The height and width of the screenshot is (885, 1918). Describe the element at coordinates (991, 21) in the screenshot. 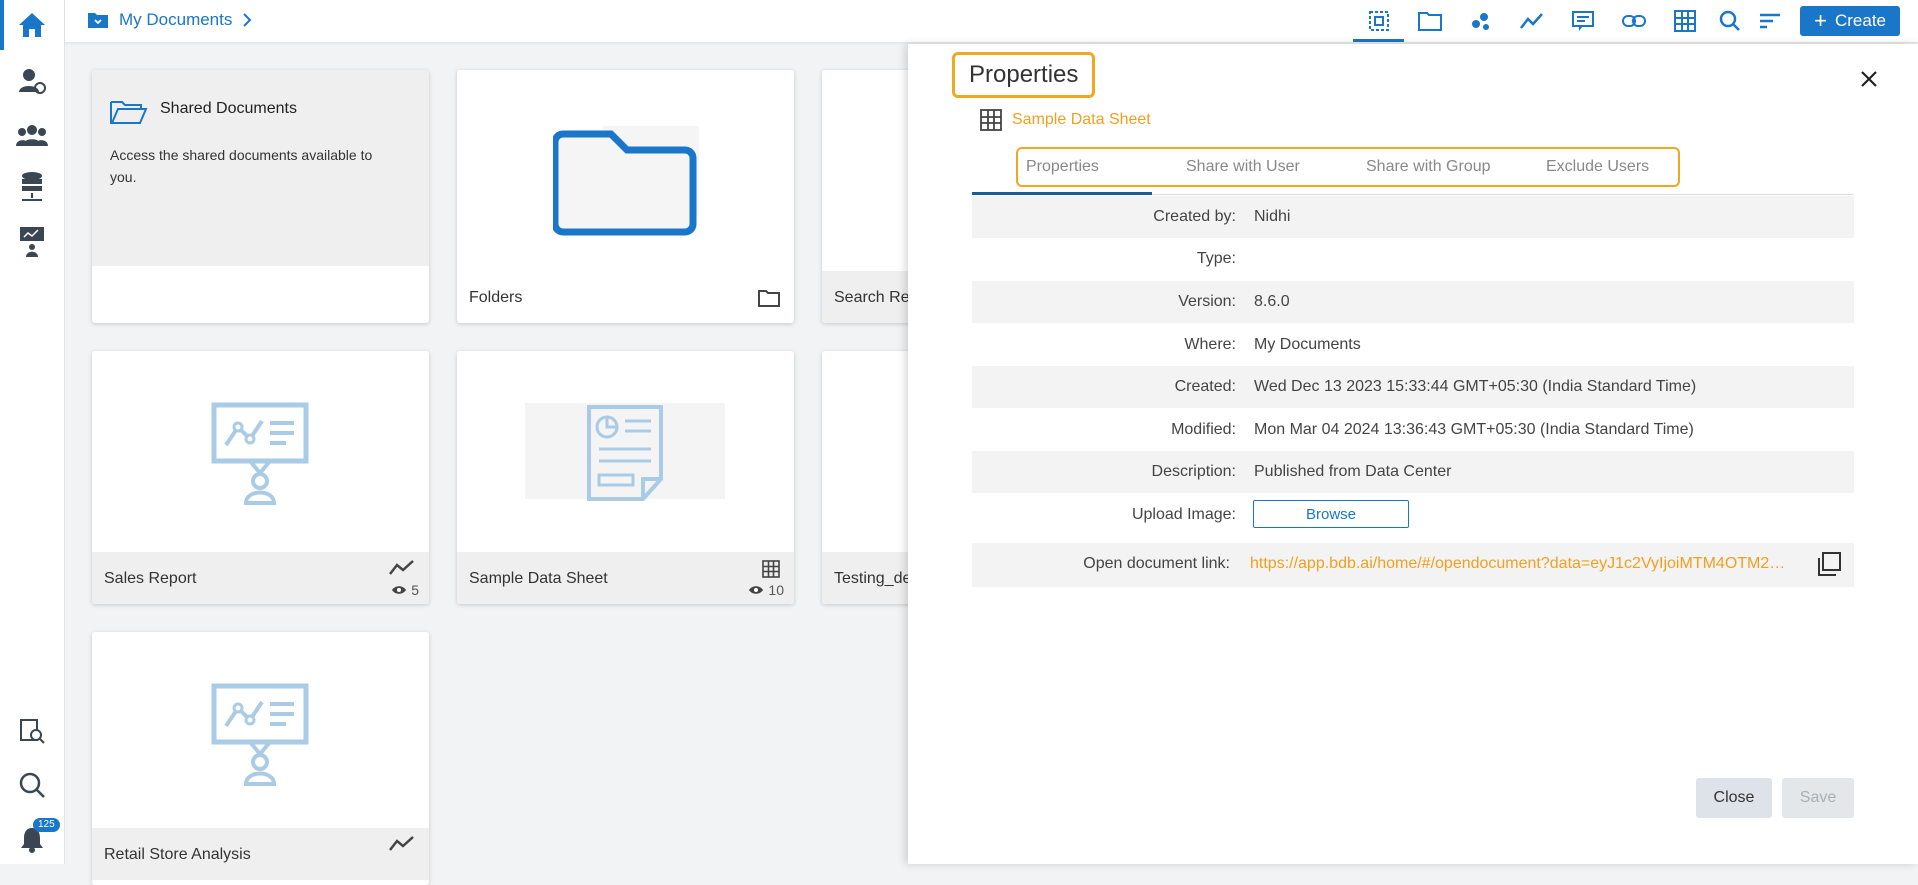

I see `top-bar: My Documents + Create` at that location.